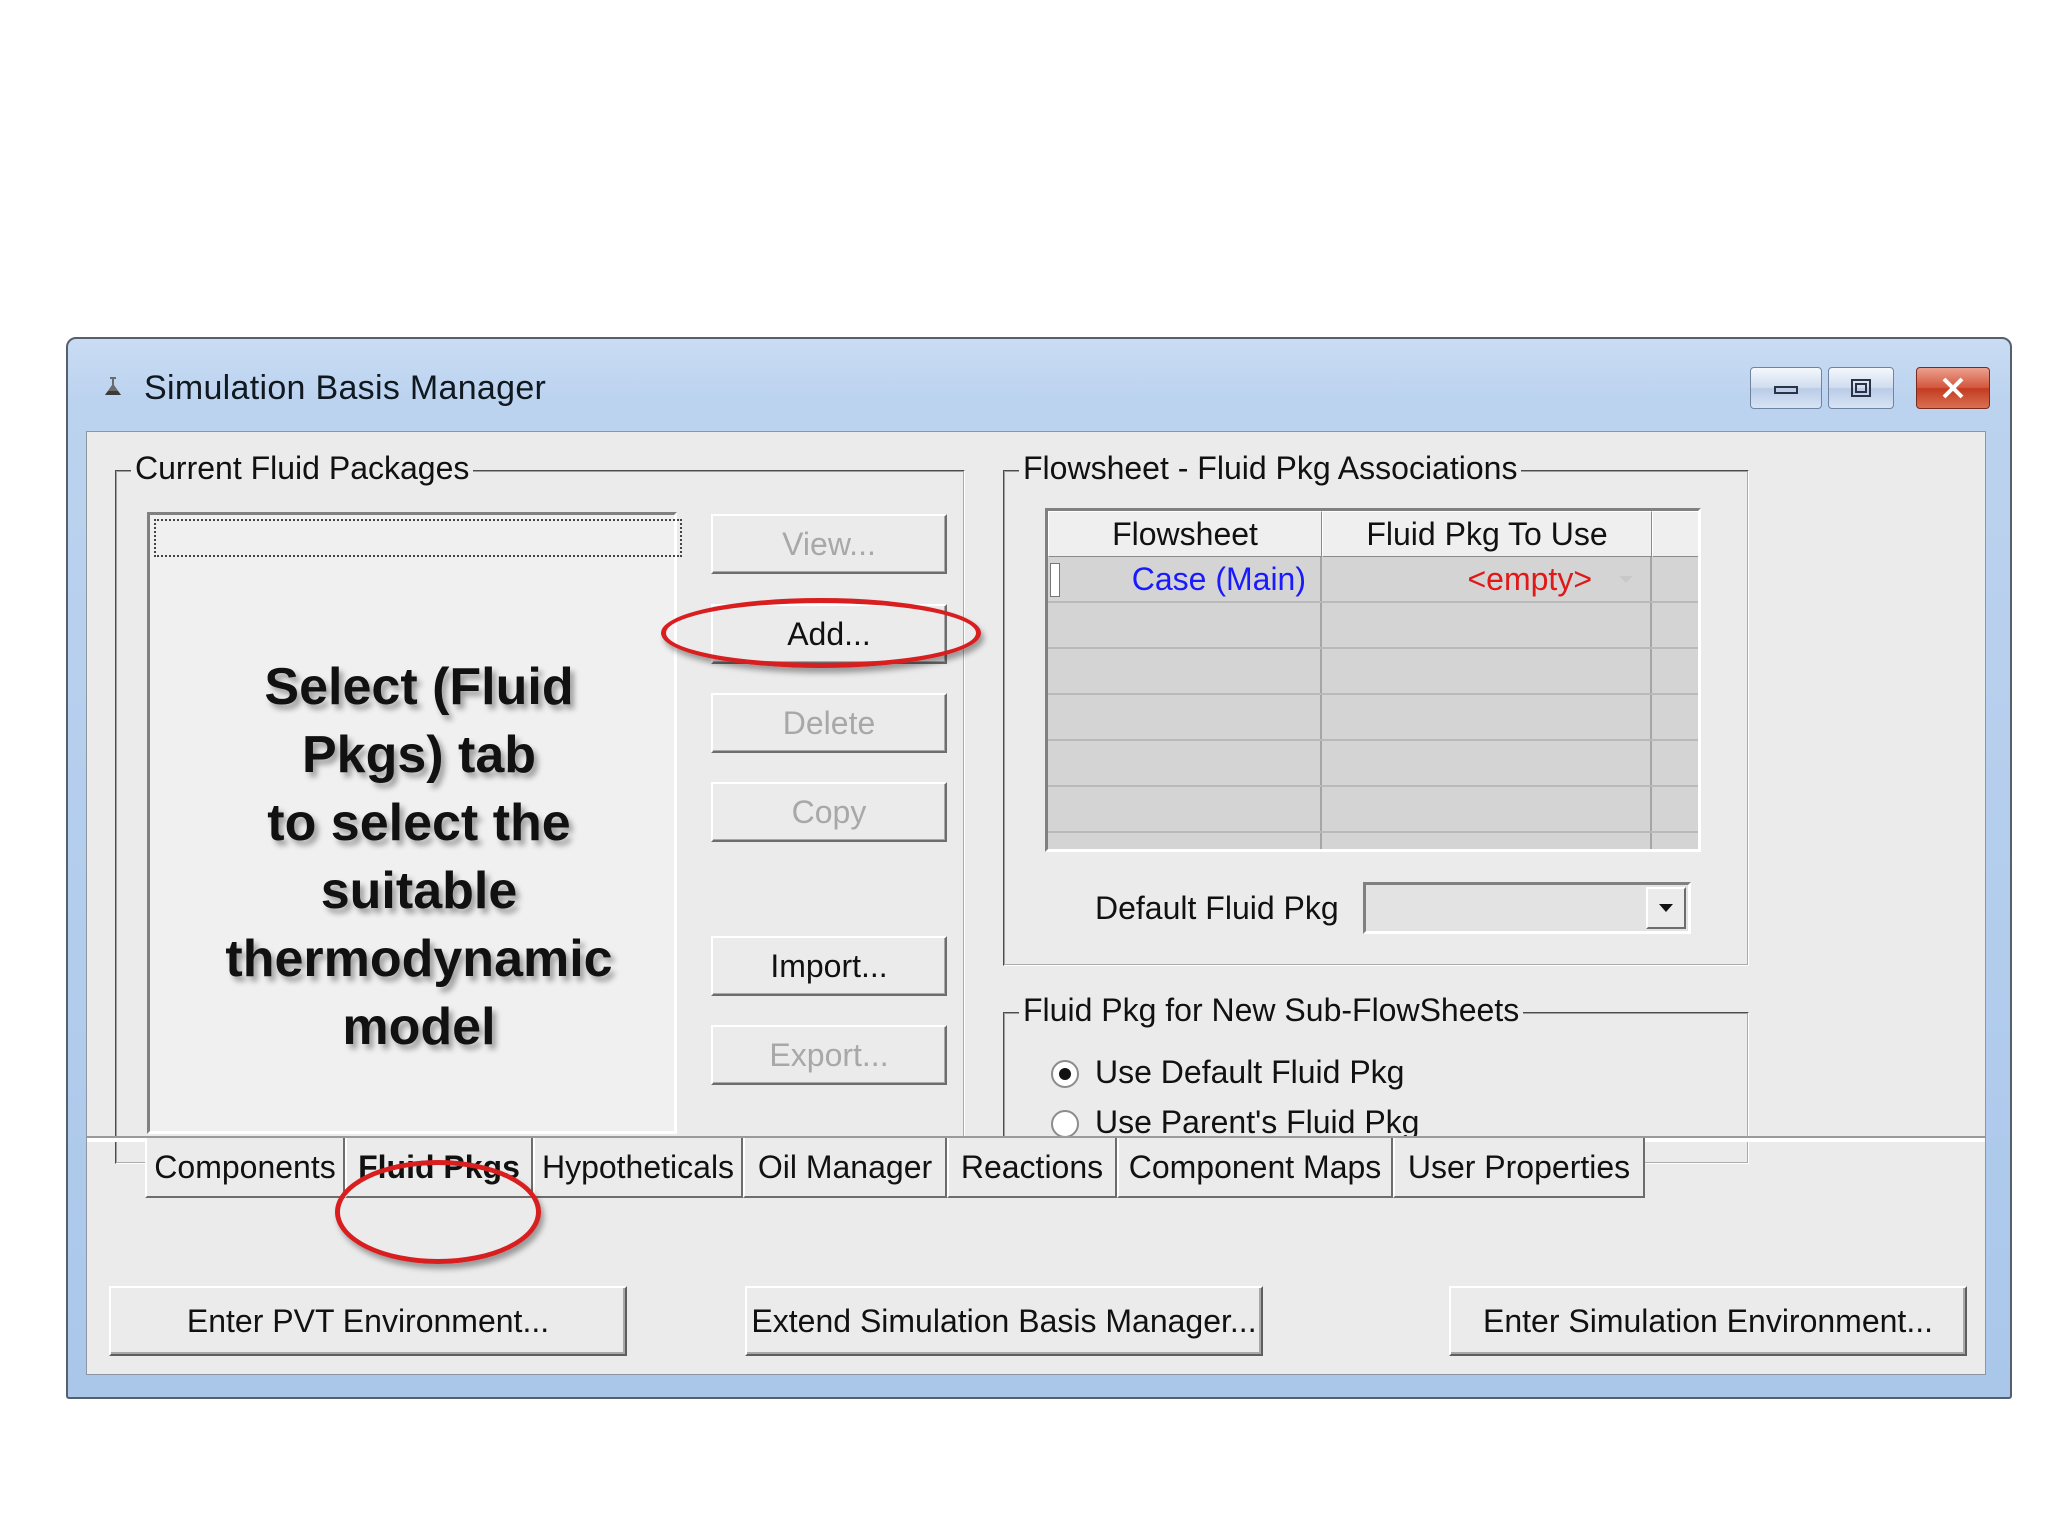 Image resolution: width=2048 pixels, height=1536 pixels. I want to click on radio-selected-dot, so click(1065, 1074).